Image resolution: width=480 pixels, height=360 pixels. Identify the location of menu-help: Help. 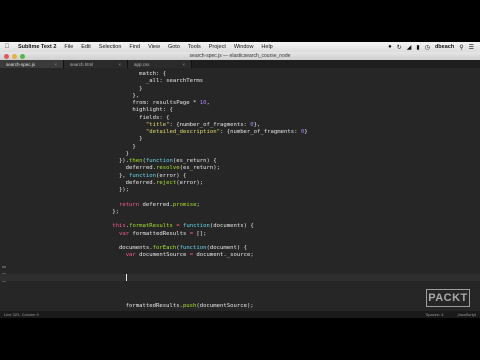
(266, 47).